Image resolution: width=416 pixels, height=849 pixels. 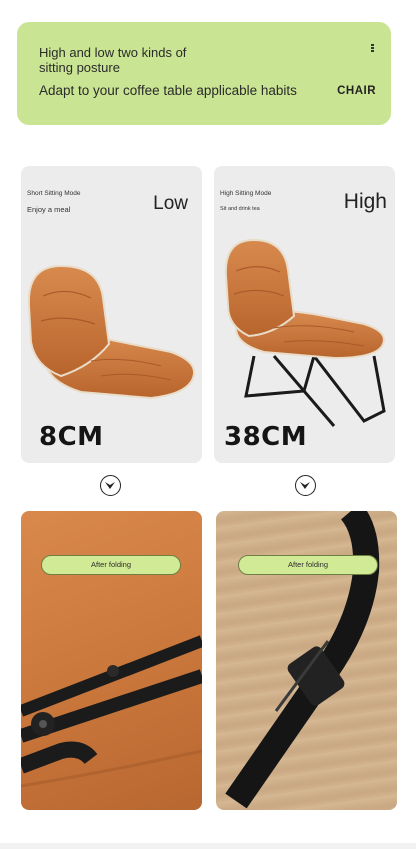 I want to click on bottom-divider, so click(x=208, y=846).